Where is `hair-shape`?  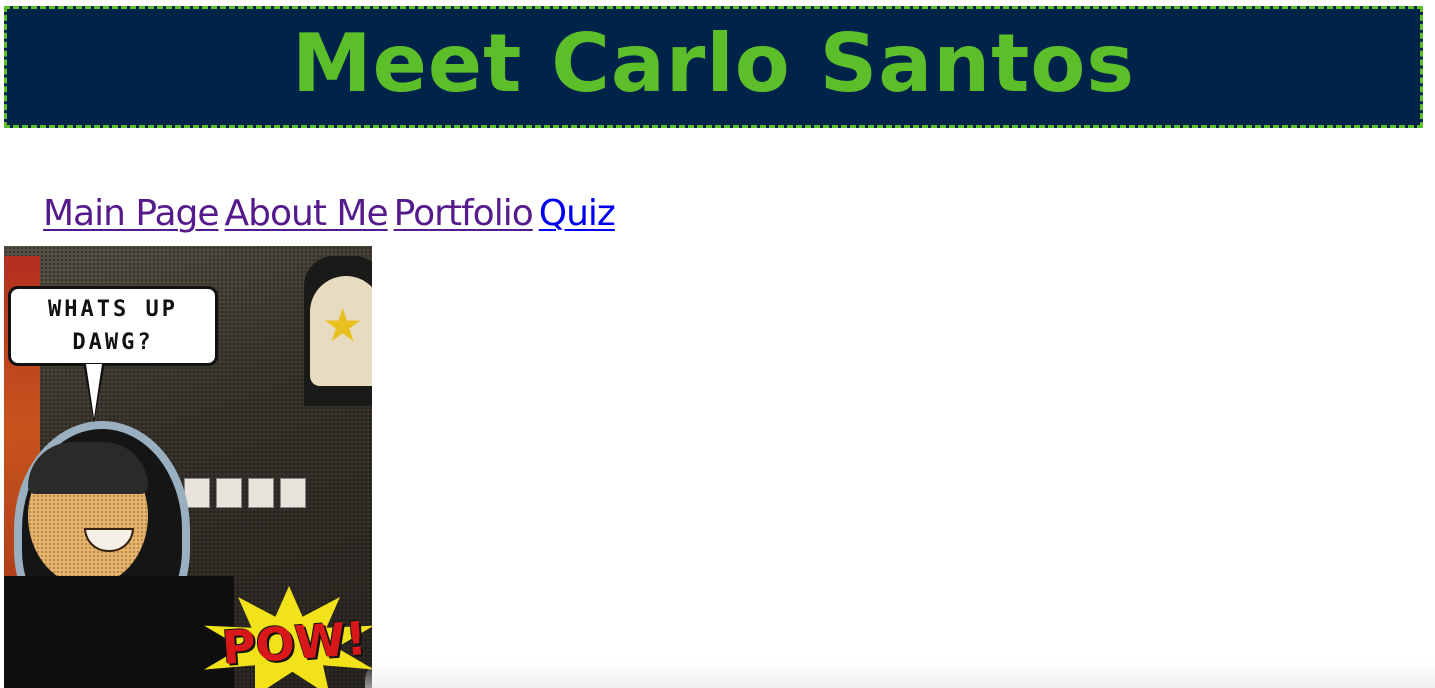 hair-shape is located at coordinates (88, 468).